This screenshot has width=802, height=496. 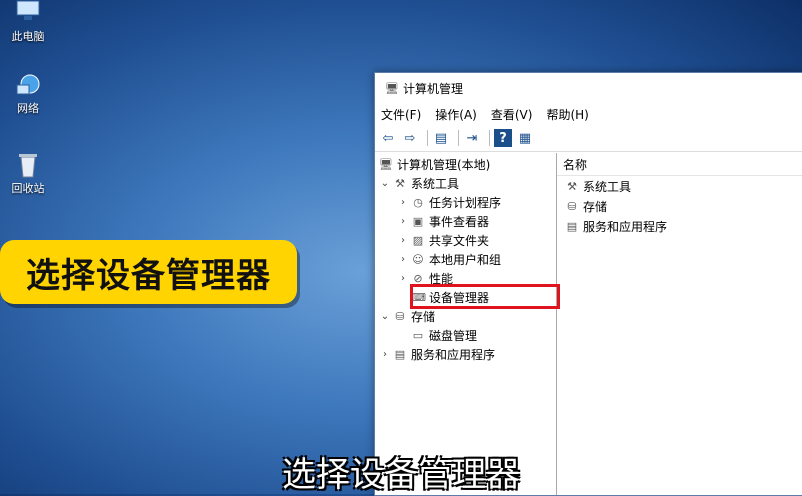 What do you see at coordinates (401, 114) in the screenshot?
I see `menu-file: 文件(F)` at bounding box center [401, 114].